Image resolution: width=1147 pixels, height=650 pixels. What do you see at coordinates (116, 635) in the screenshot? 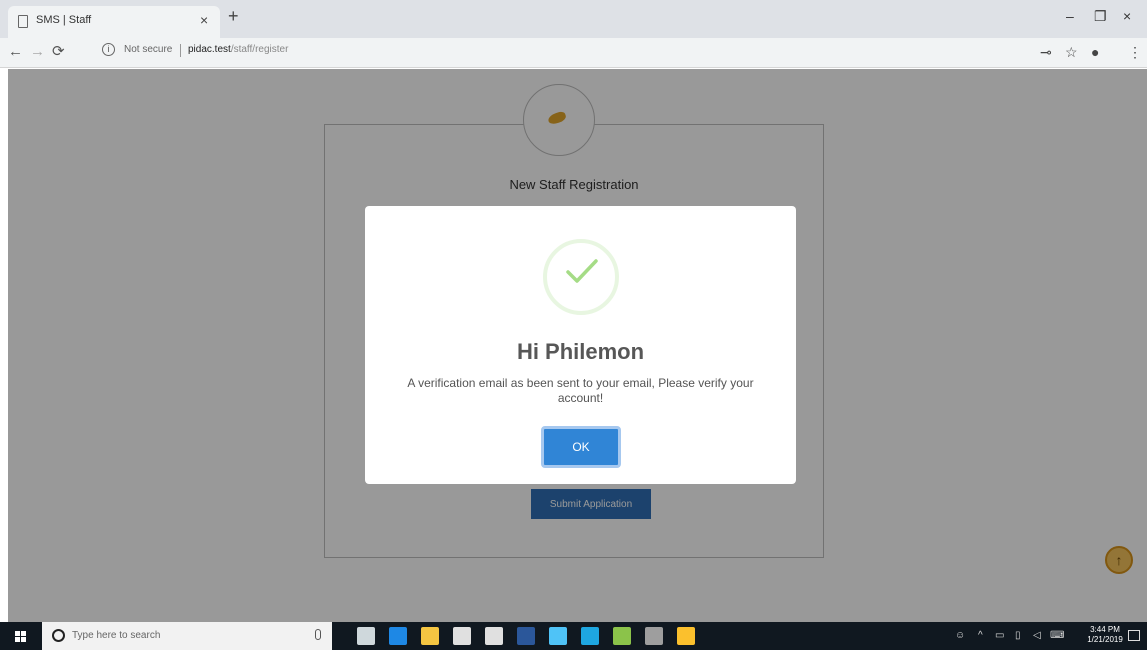
I see `search-placeholder: Type here to search` at bounding box center [116, 635].